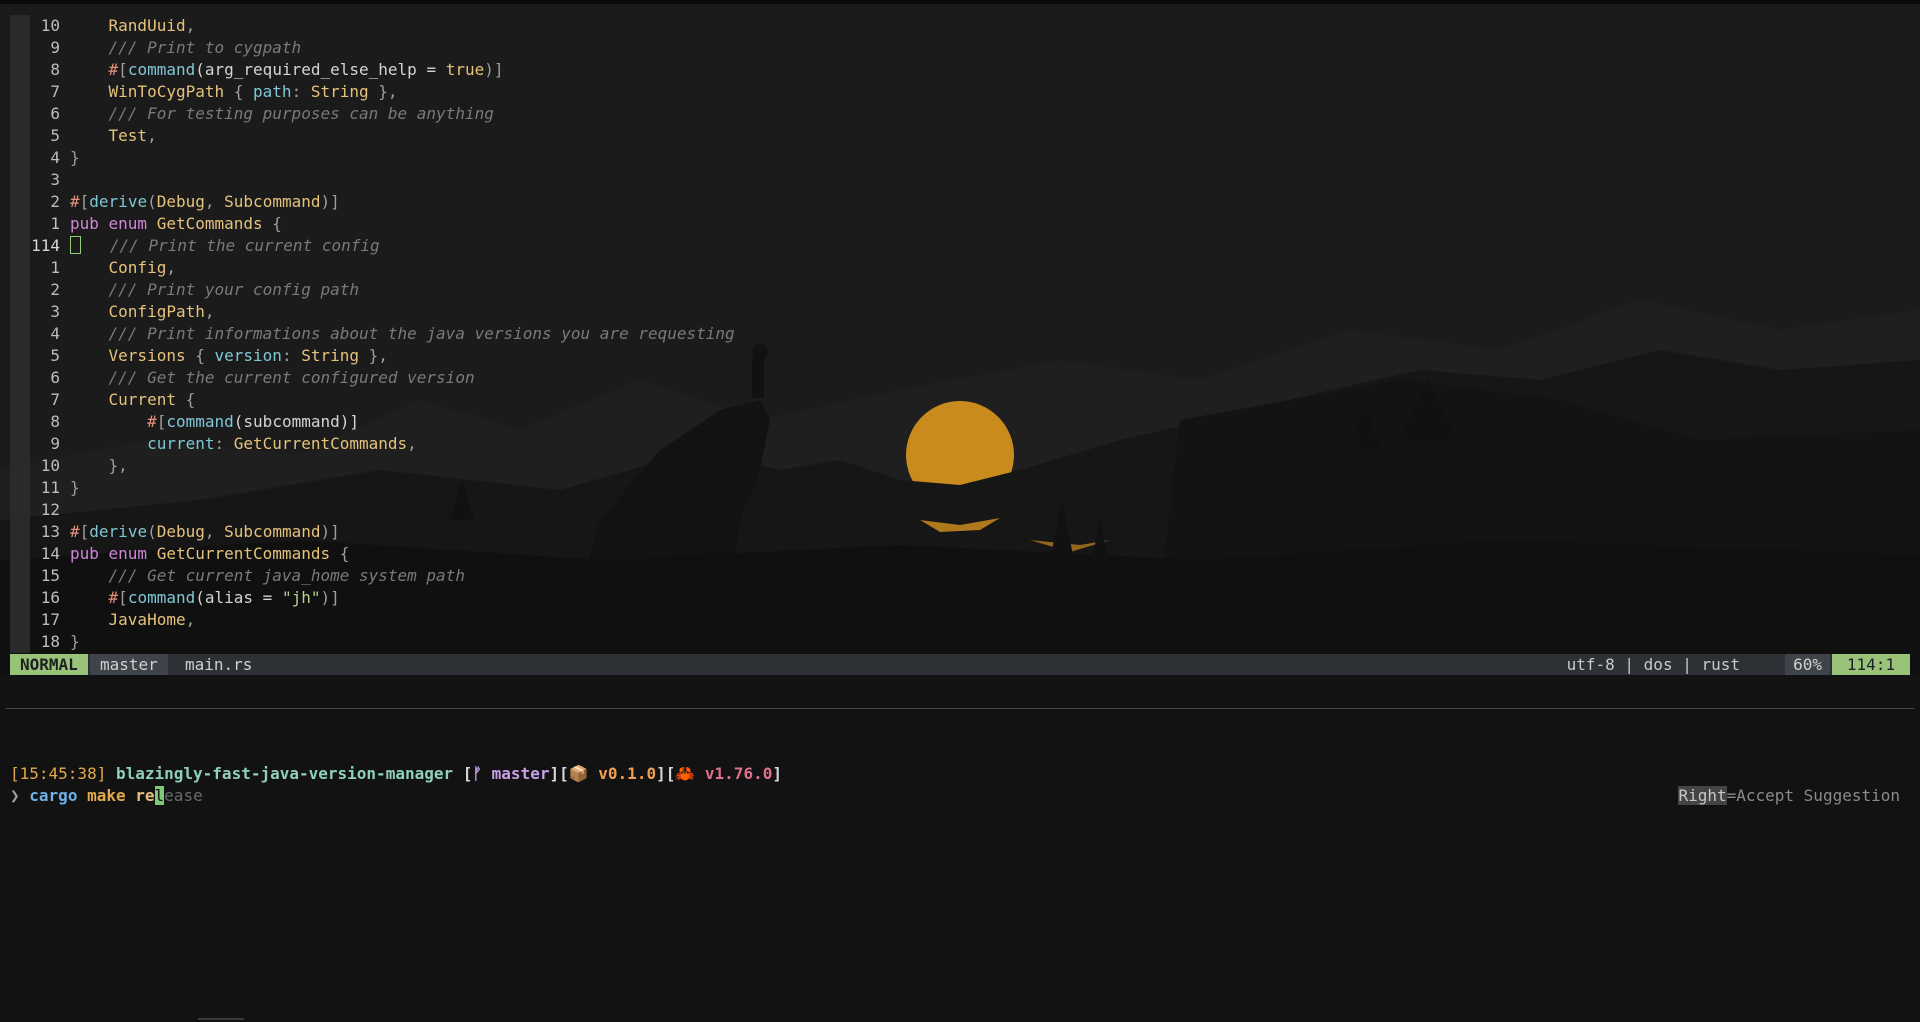  What do you see at coordinates (960, 92) in the screenshot?
I see `code-line: 7 WinToCygPath { path: String },` at bounding box center [960, 92].